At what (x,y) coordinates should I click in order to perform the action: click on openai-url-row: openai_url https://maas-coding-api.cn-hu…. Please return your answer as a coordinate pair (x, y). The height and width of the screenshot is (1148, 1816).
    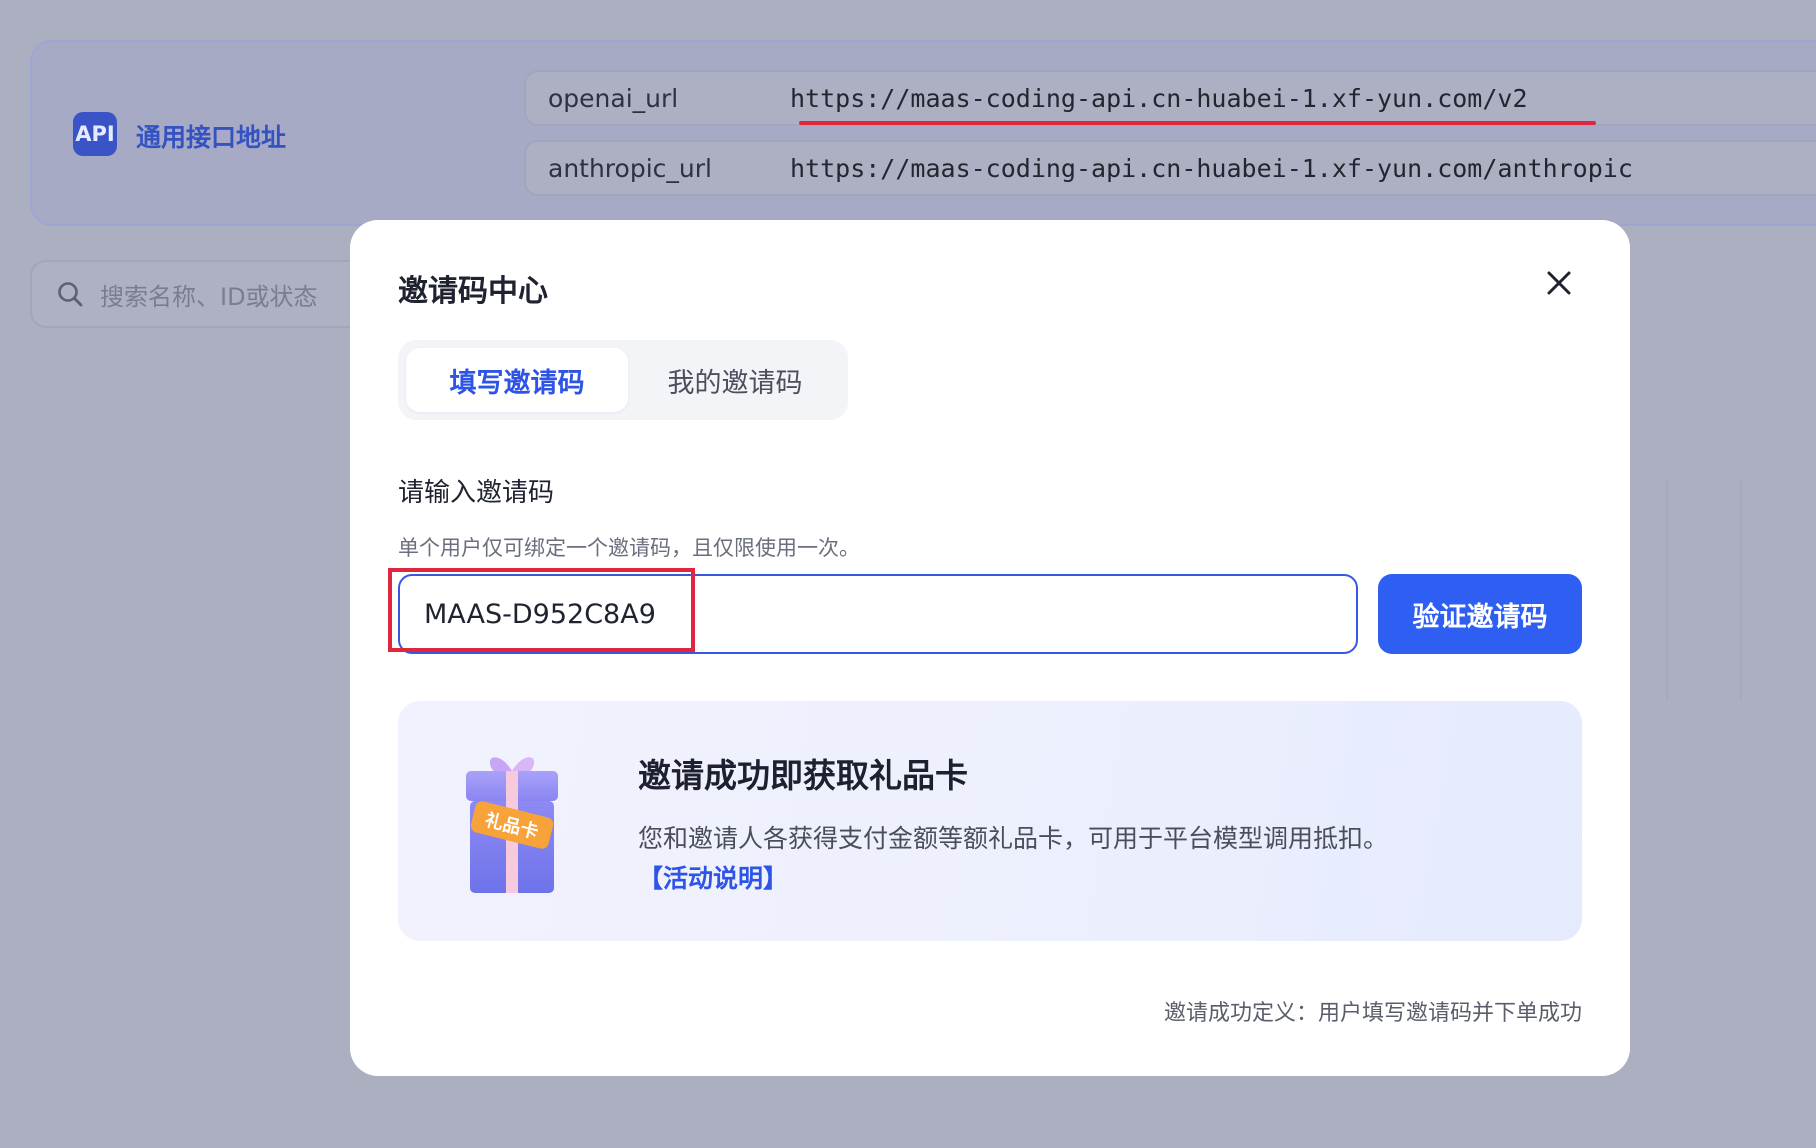
    Looking at the image, I should click on (1170, 98).